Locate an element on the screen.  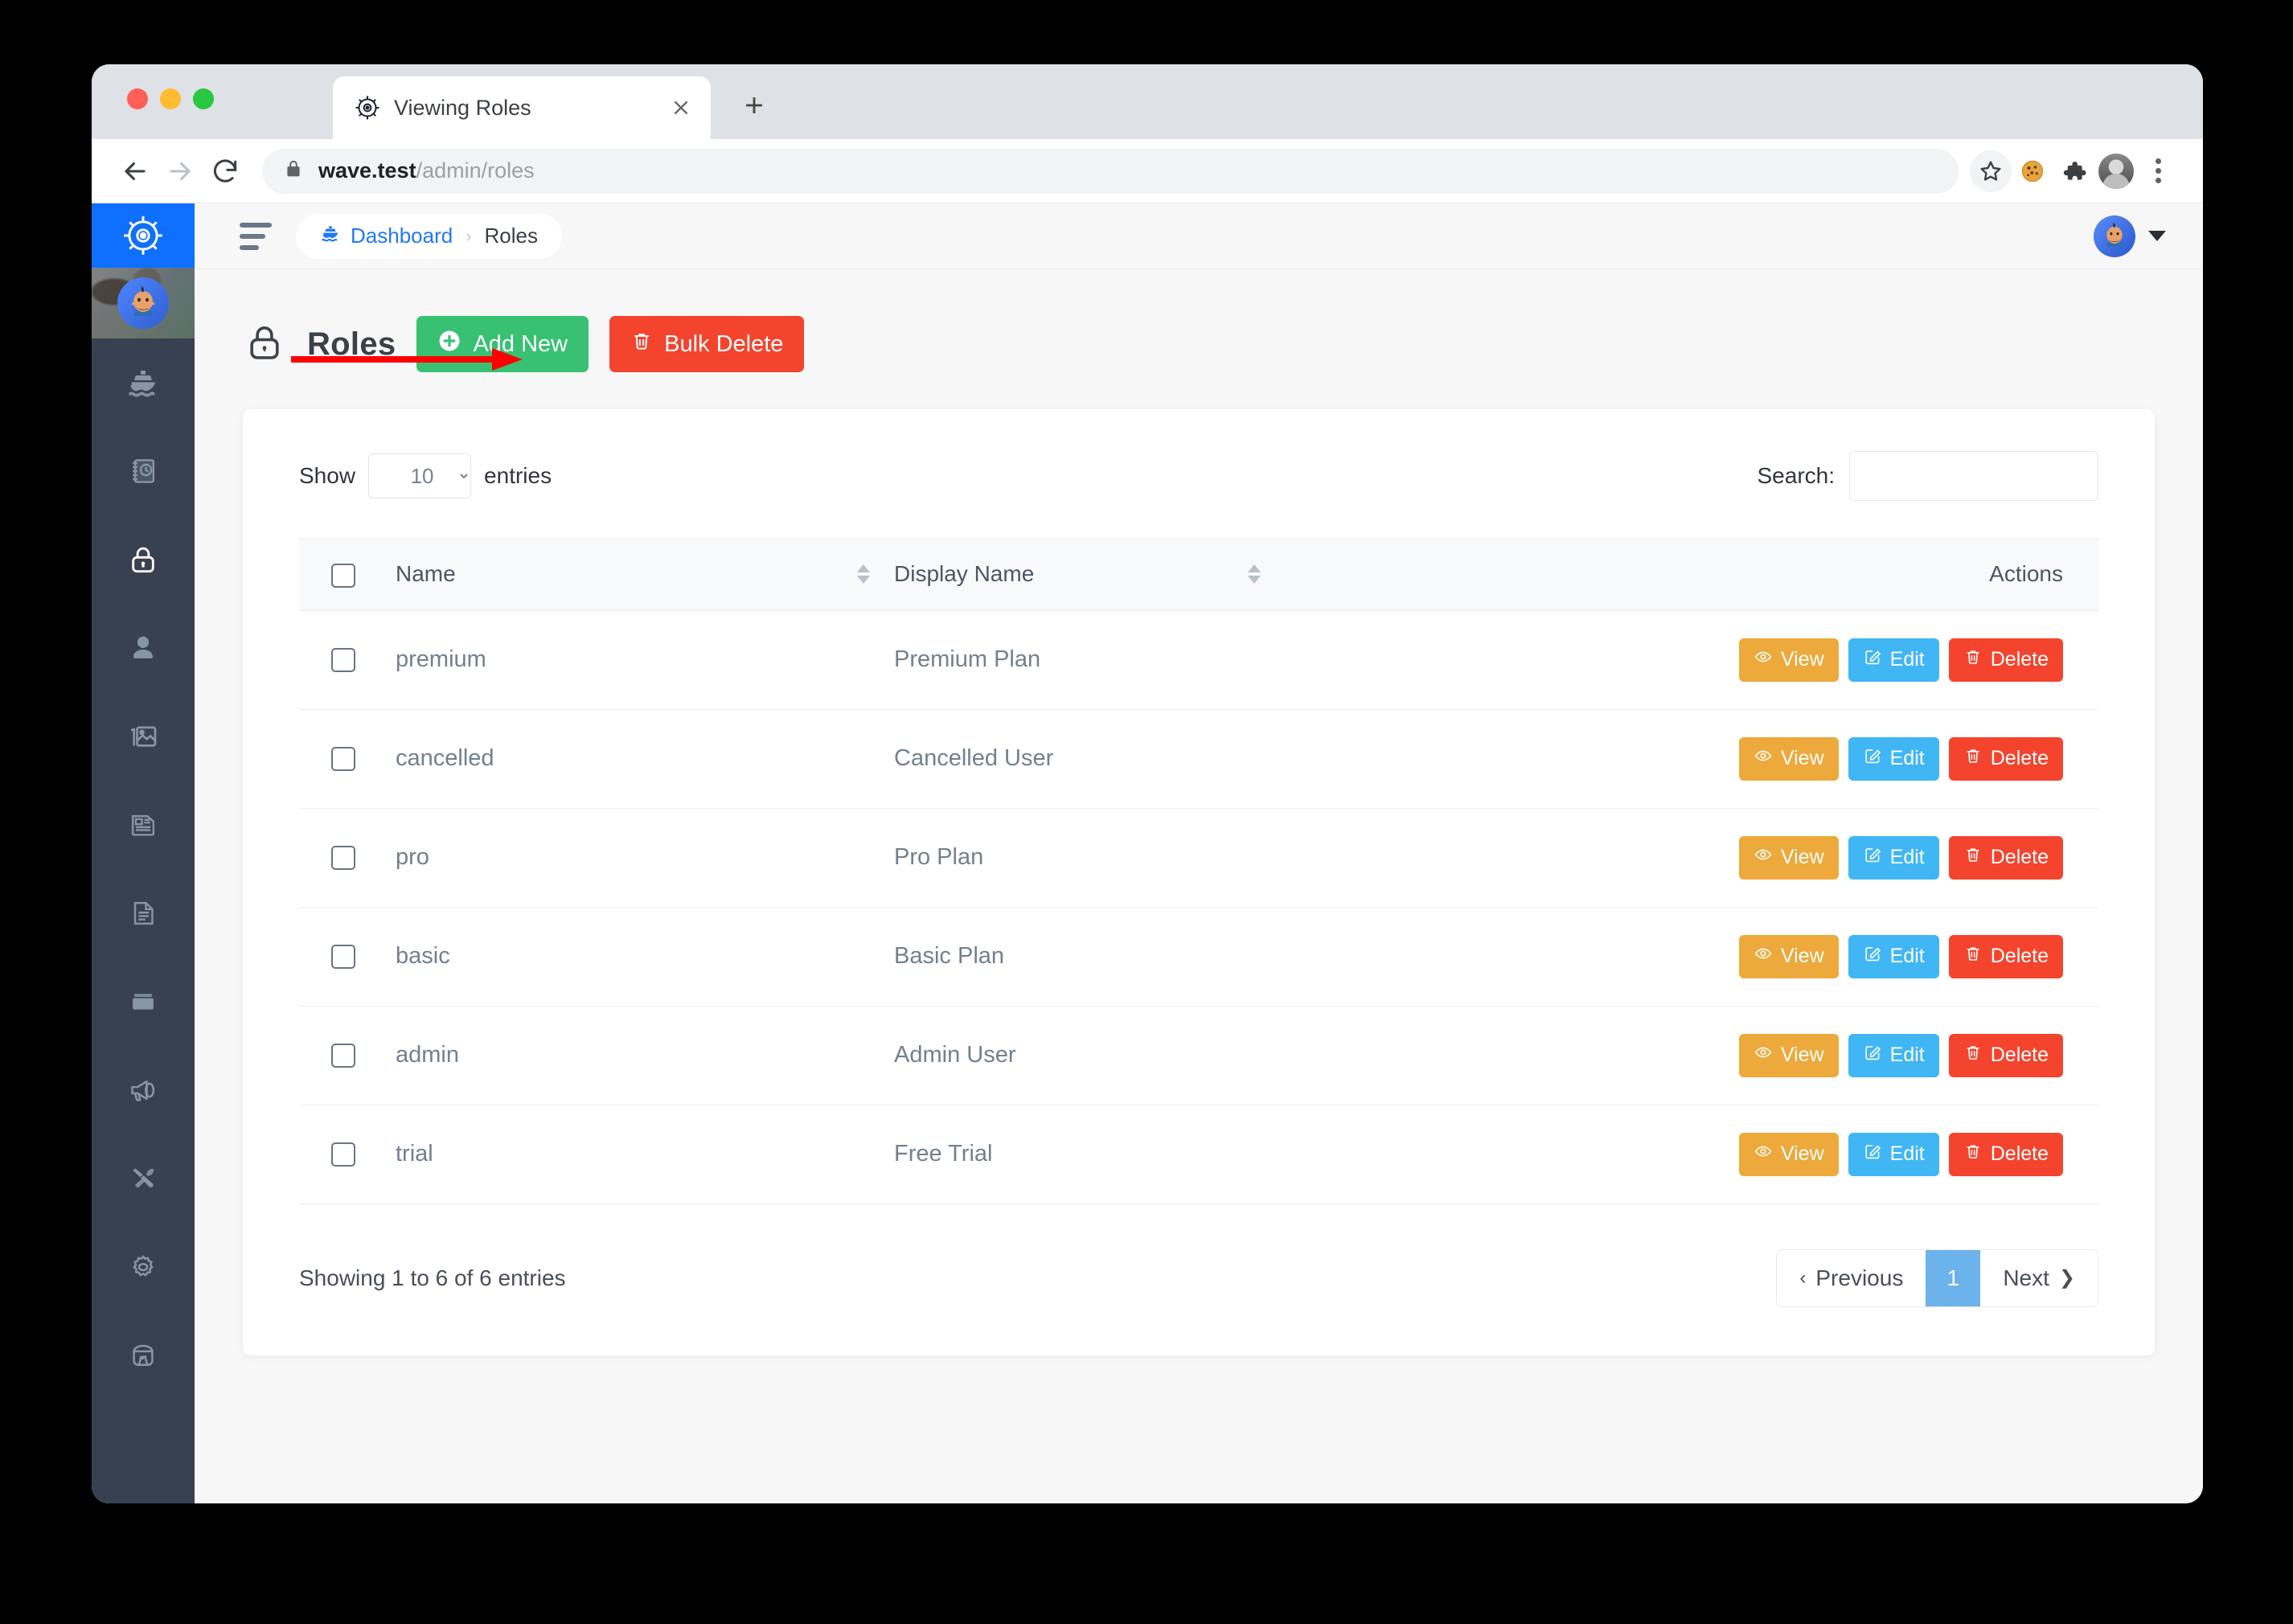
window-controls is located at coordinates (170, 99).